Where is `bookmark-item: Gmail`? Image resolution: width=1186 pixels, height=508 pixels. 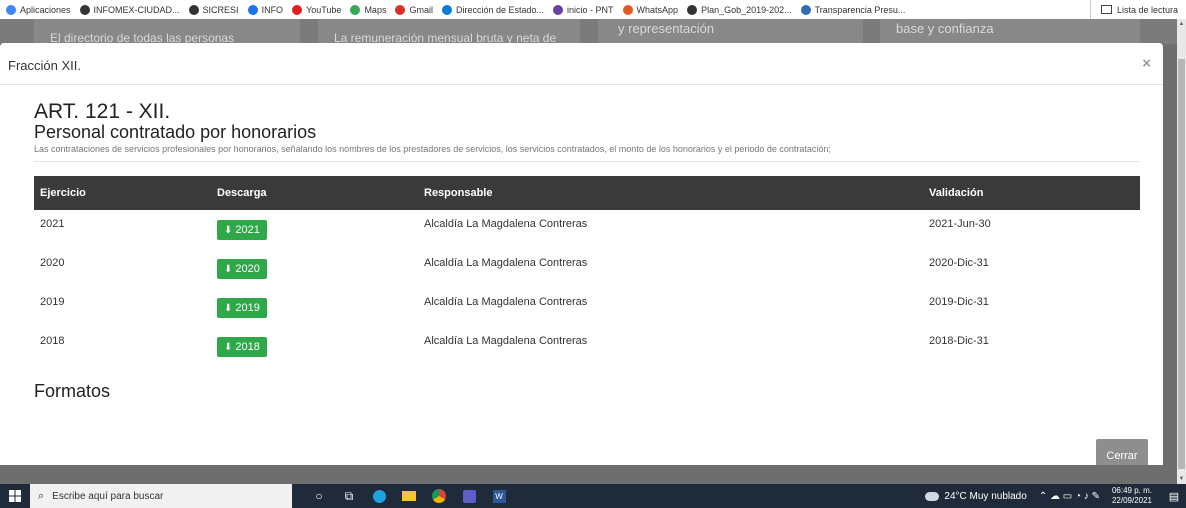
bookmark-item: Gmail is located at coordinates (414, 9).